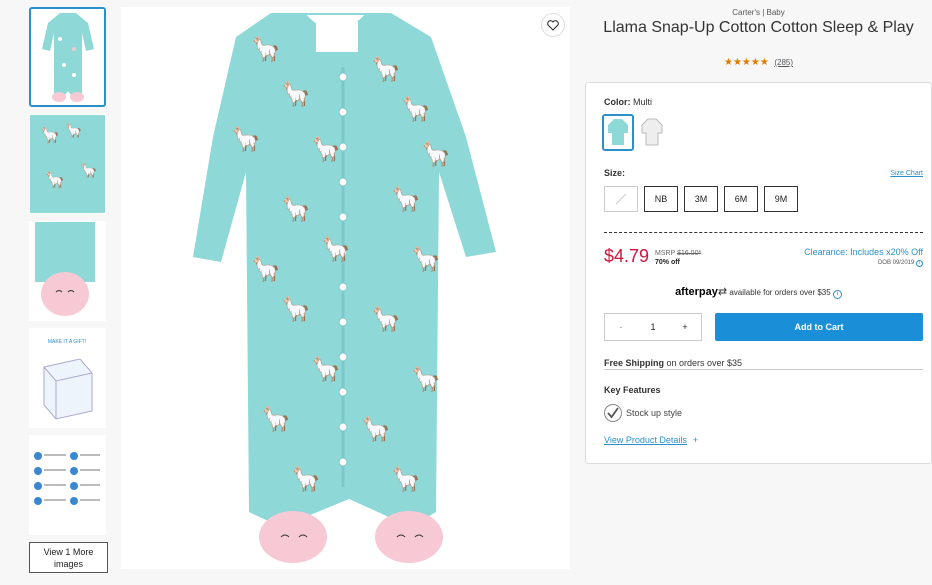  Describe the element at coordinates (652, 132) in the screenshot. I see `color-swatch-white` at that location.